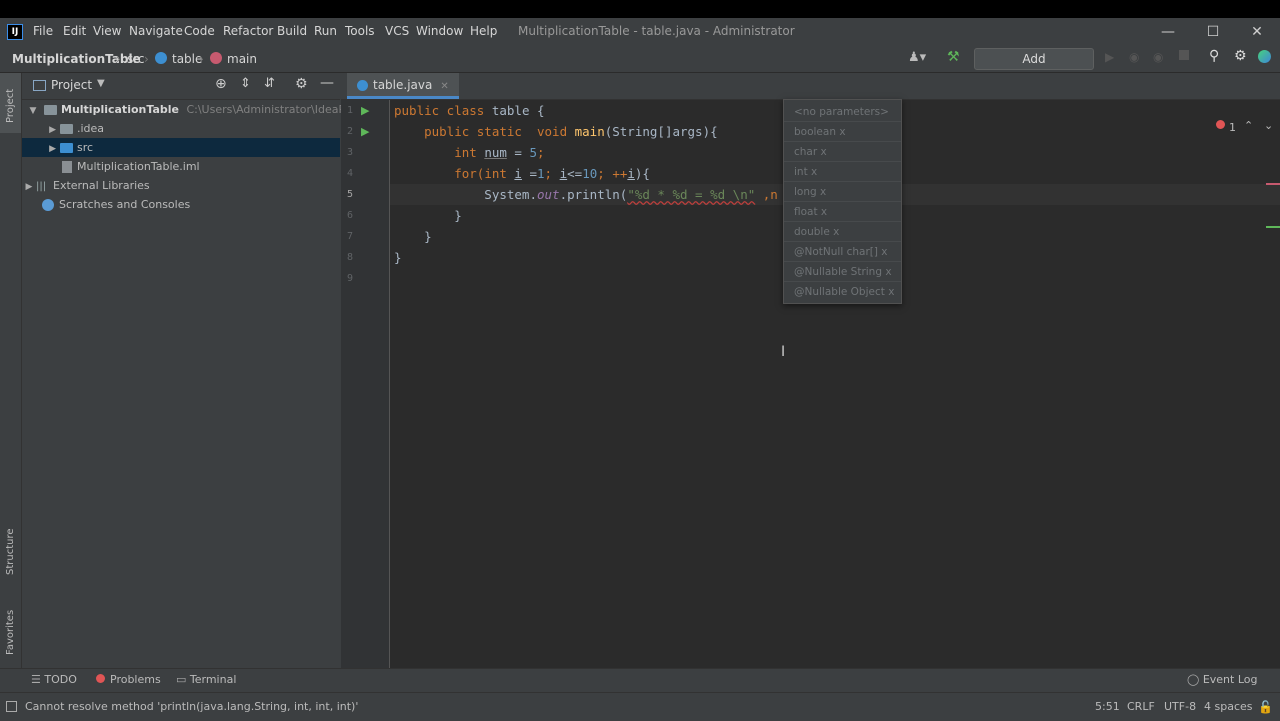 This screenshot has height=721, width=1280. I want to click on menu-help: Help, so click(483, 31).